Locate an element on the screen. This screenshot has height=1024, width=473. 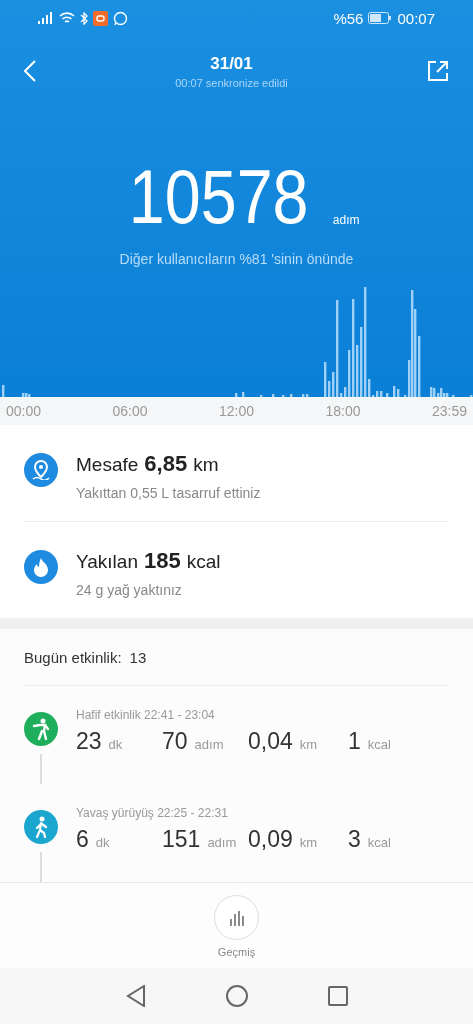
history-label: Geçmiş is located at coordinates (236, 952).